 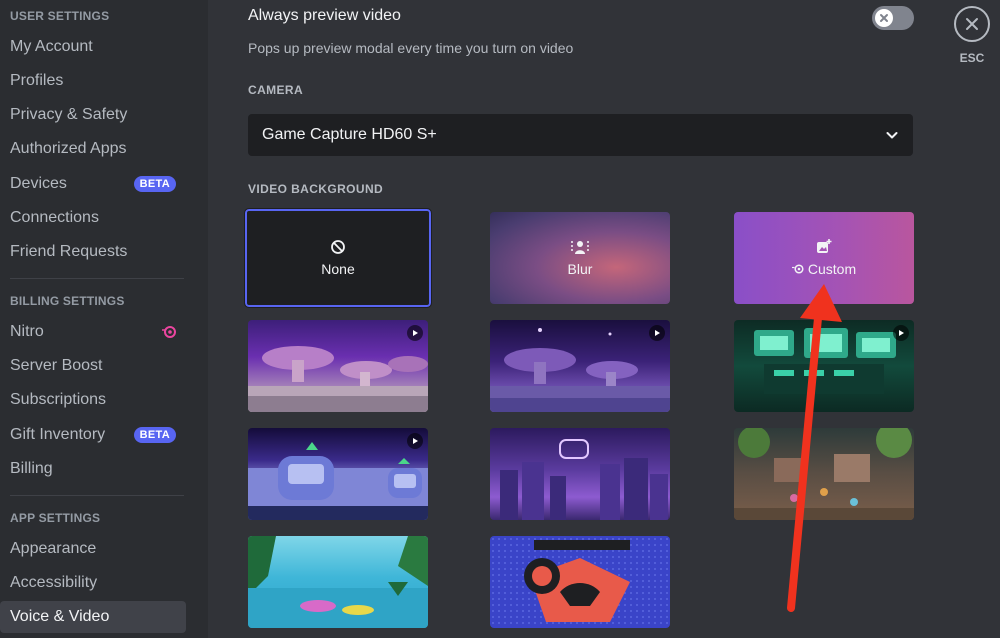 I want to click on ban-icon, so click(x=338, y=247).